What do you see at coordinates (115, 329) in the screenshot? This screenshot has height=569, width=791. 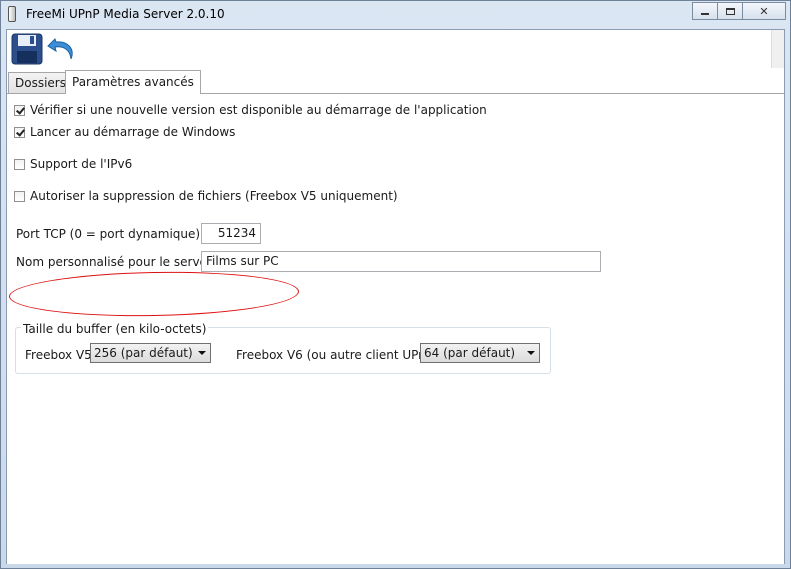 I see `buffer-group-title: Taille du buffer (en kilo-octets)` at bounding box center [115, 329].